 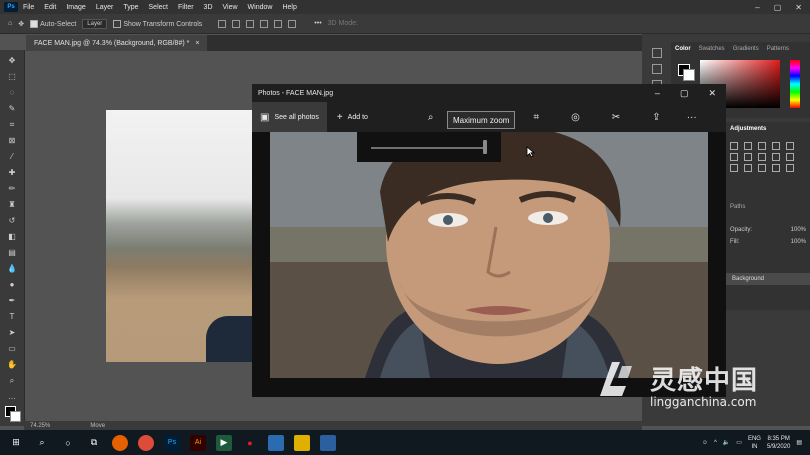 What do you see at coordinates (790, 168) in the screenshot?
I see `selective-color-icon` at bounding box center [790, 168].